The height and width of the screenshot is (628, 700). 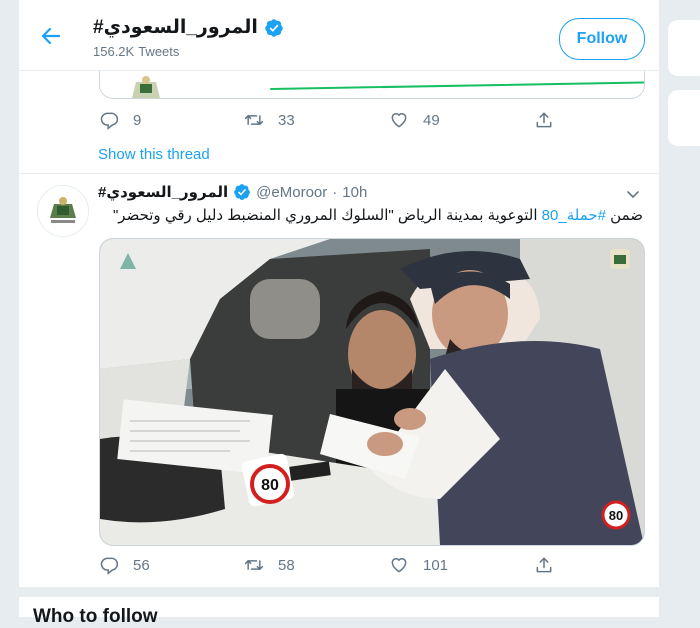 I want to click on reply-action: 56, so click(x=171, y=565).